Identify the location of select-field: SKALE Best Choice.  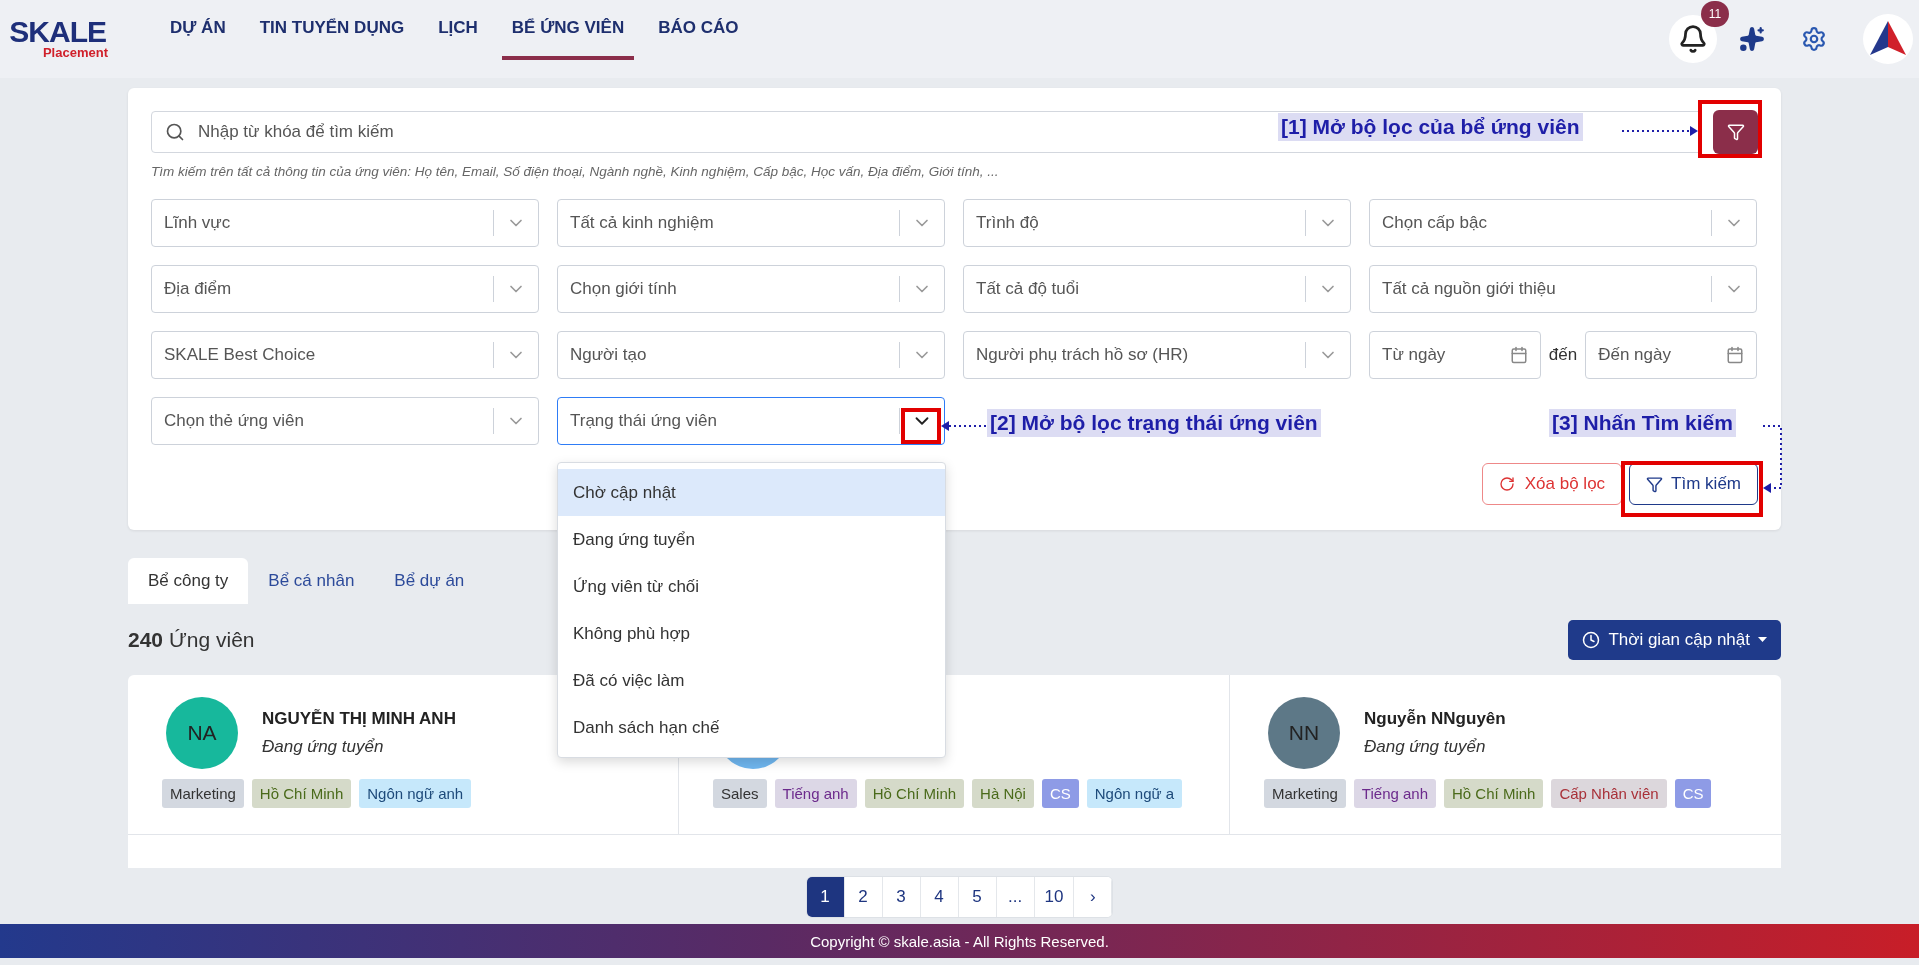
(345, 355).